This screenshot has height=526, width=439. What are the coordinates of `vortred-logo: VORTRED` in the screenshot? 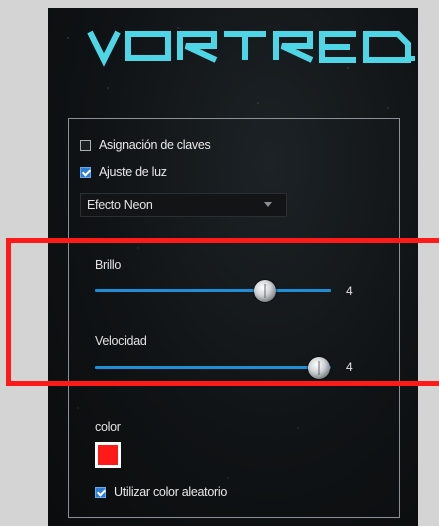 It's located at (207, 46).